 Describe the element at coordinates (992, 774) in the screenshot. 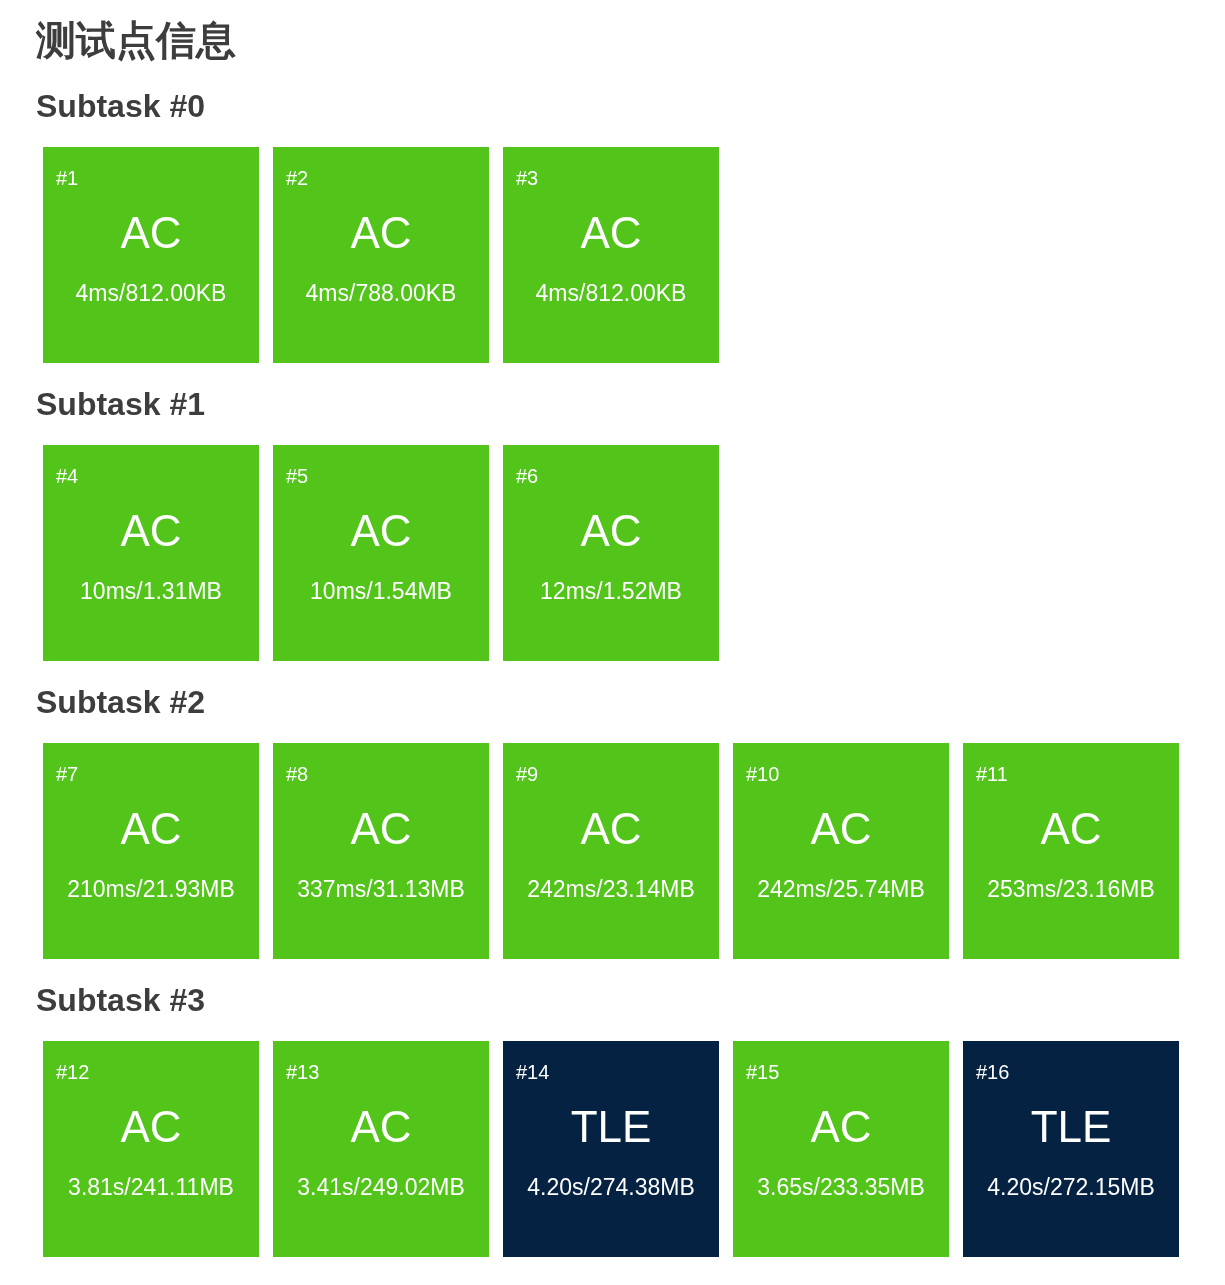

I see `case-number: #11` at that location.